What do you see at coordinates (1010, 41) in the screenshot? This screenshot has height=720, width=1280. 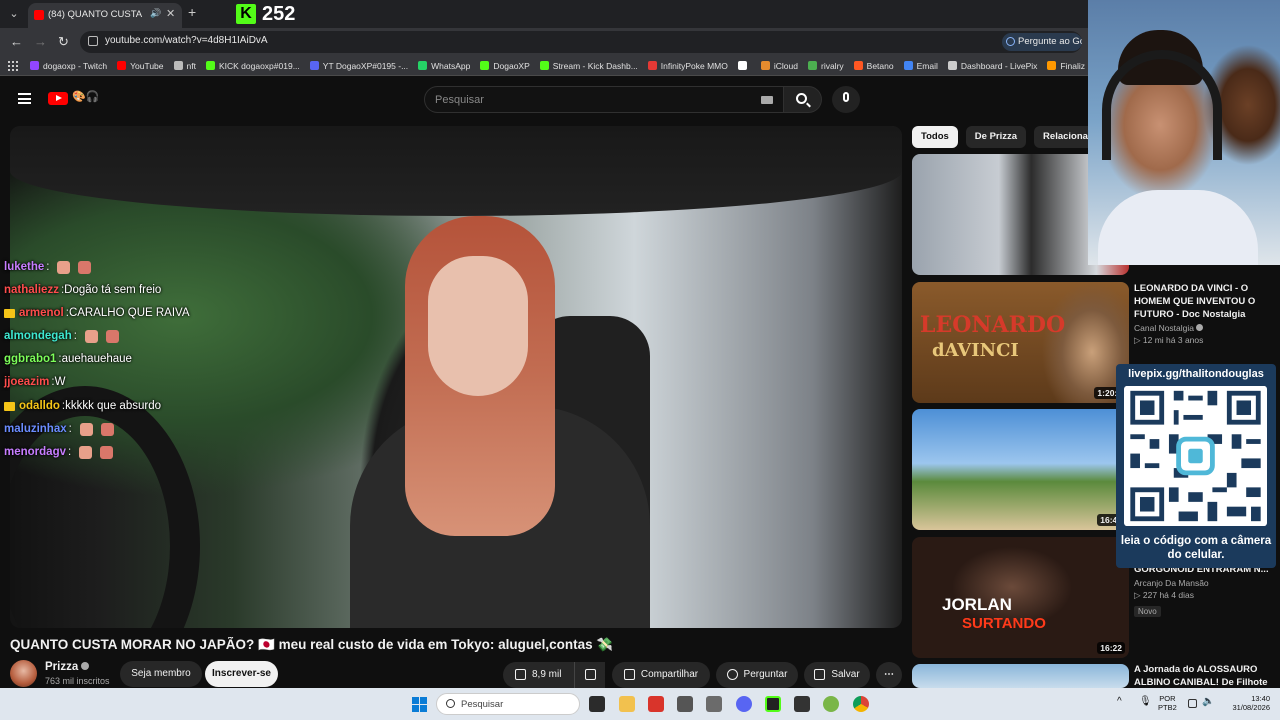 I see `google-lens-icon` at bounding box center [1010, 41].